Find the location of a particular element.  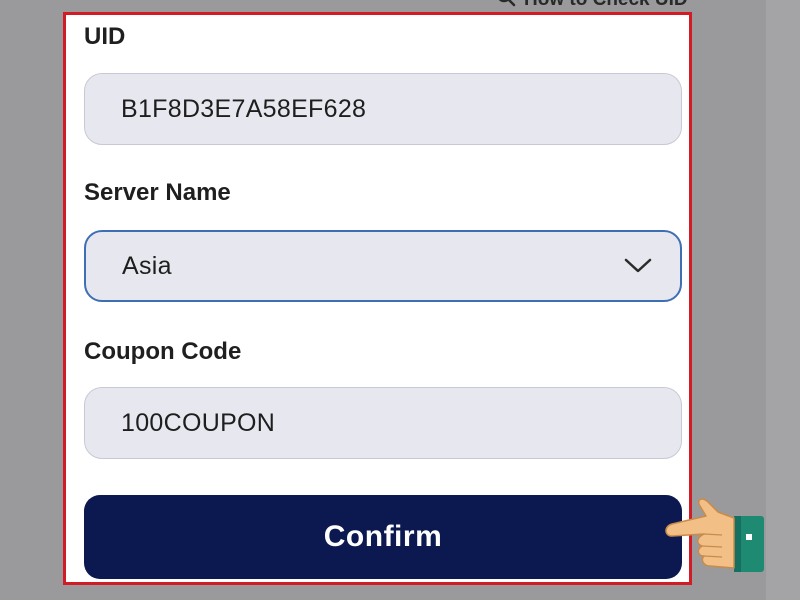

scrollbar-track is located at coordinates (783, 300).